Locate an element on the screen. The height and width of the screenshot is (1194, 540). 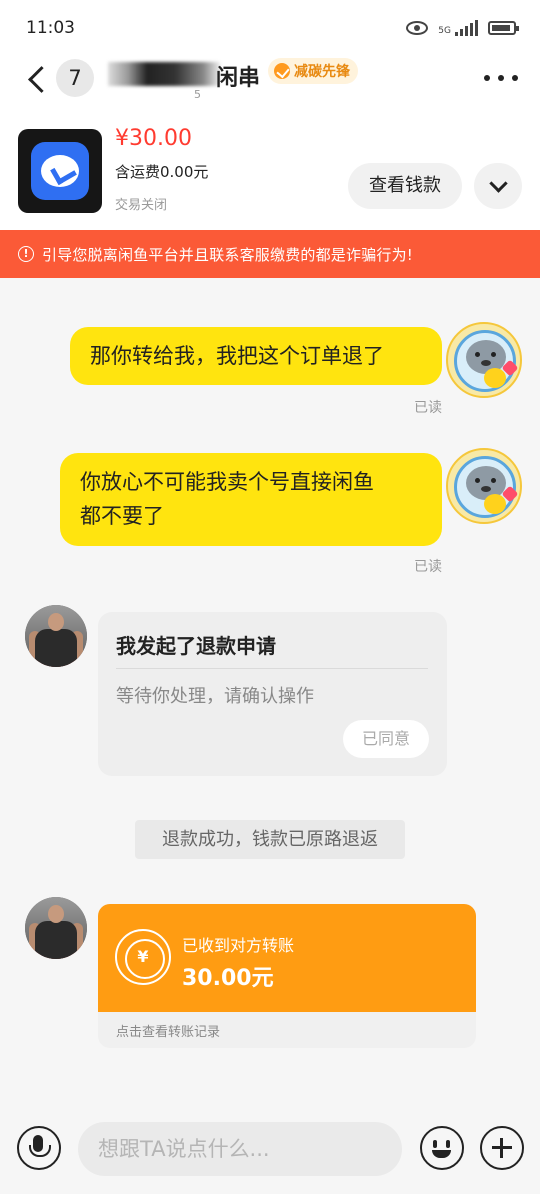
order-card: ¥30.00 含运费0.00元 交易关闭 查看钱款 is located at coordinates (270, 169).